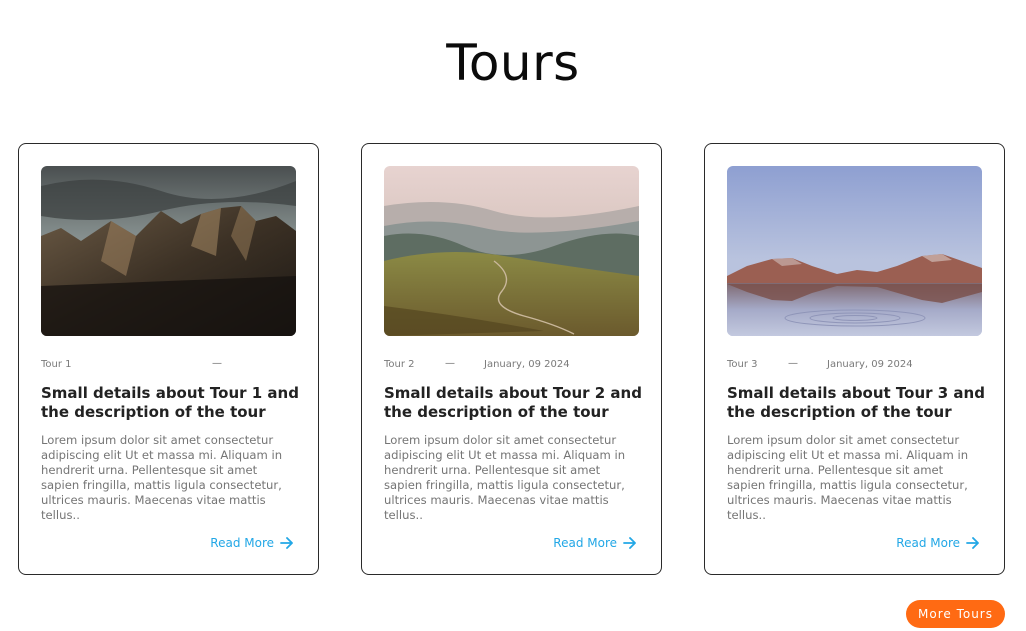  What do you see at coordinates (854, 251) in the screenshot?
I see `tour-3-image` at bounding box center [854, 251].